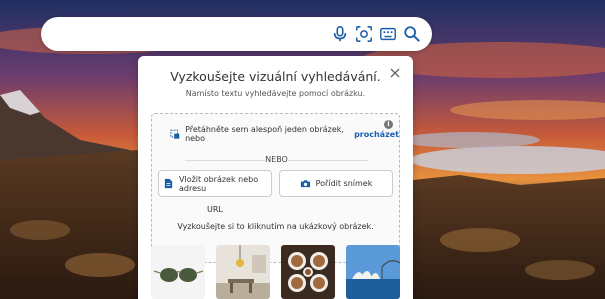  What do you see at coordinates (215, 209) in the screenshot?
I see `paste-image-label-wrap: URL` at bounding box center [215, 209].